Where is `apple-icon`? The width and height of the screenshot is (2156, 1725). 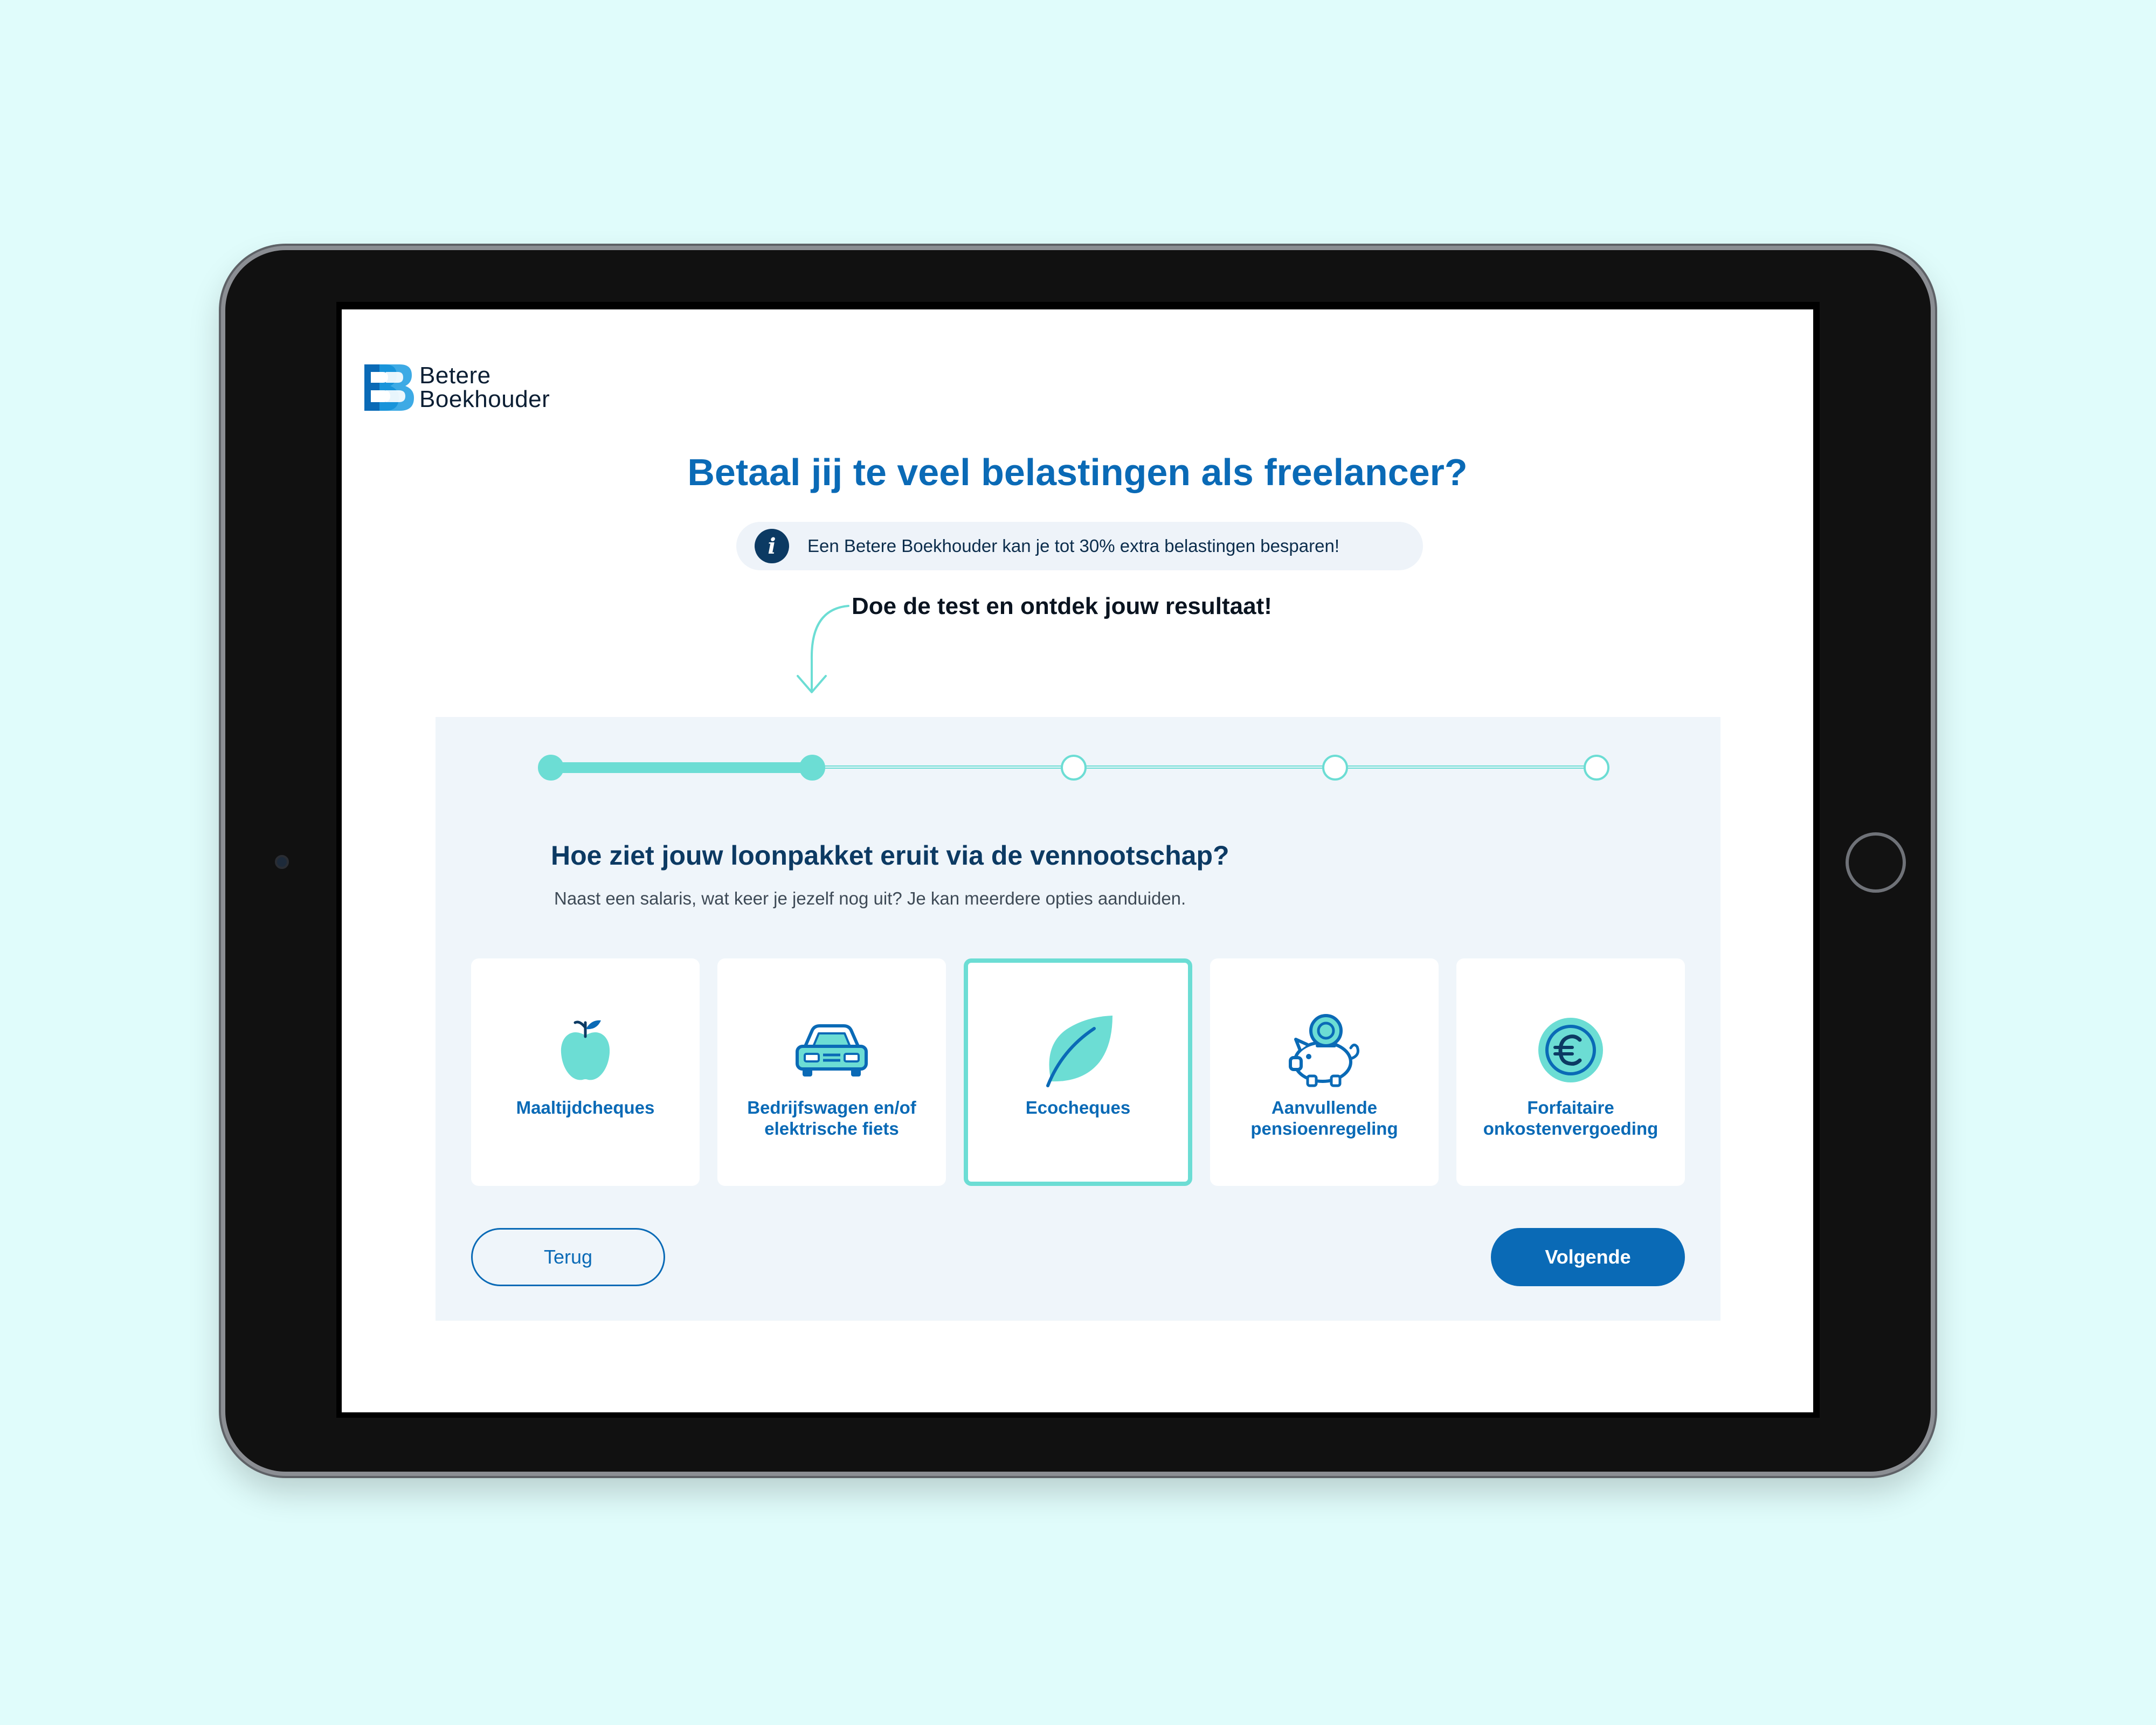 apple-icon is located at coordinates (585, 1050).